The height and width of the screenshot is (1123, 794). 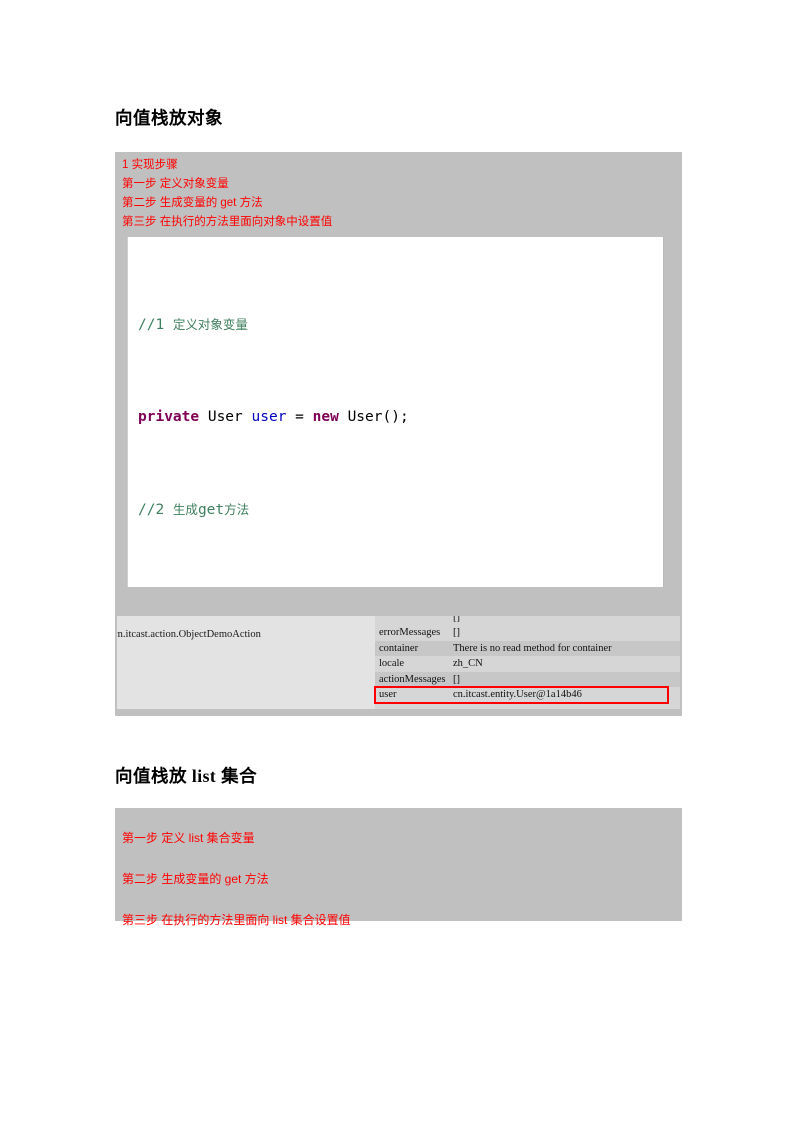 I want to click on debug-left-pane: cn.itcast.action.ObjectDemoAction, so click(x=246, y=662).